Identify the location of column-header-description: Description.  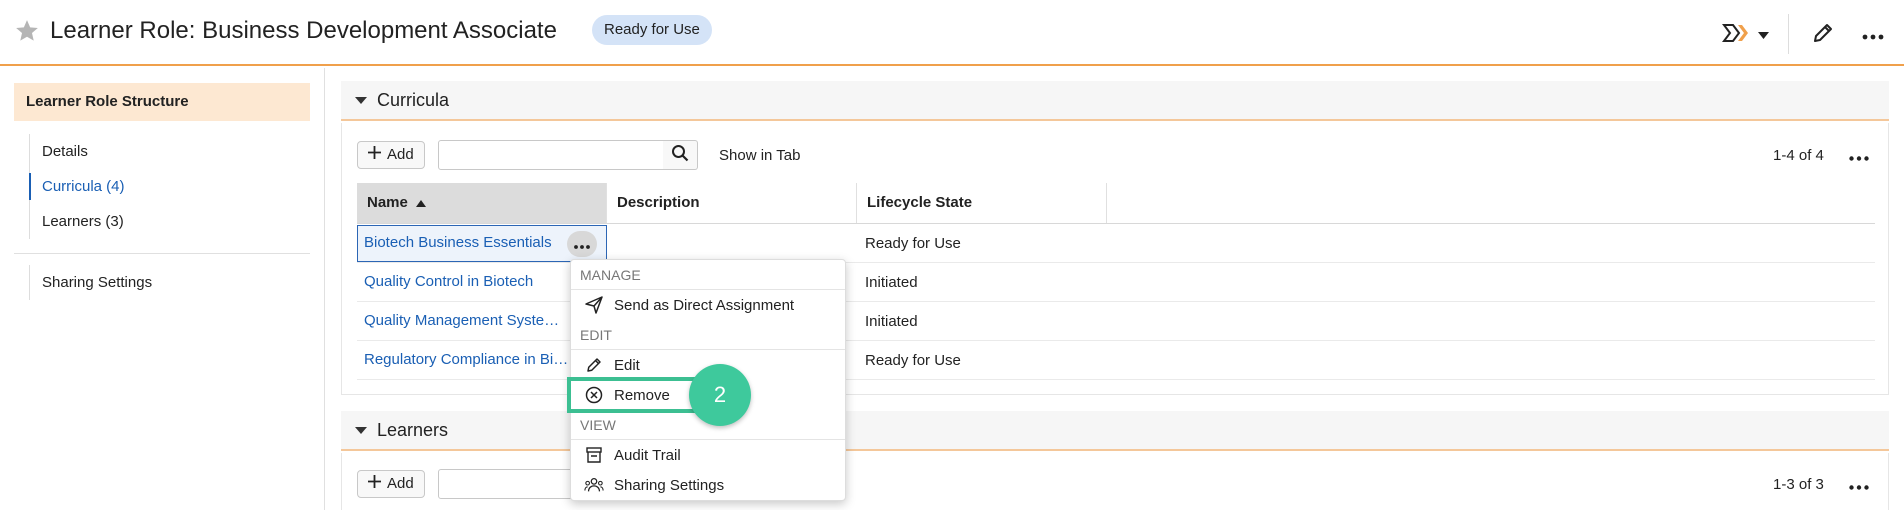
(732, 203).